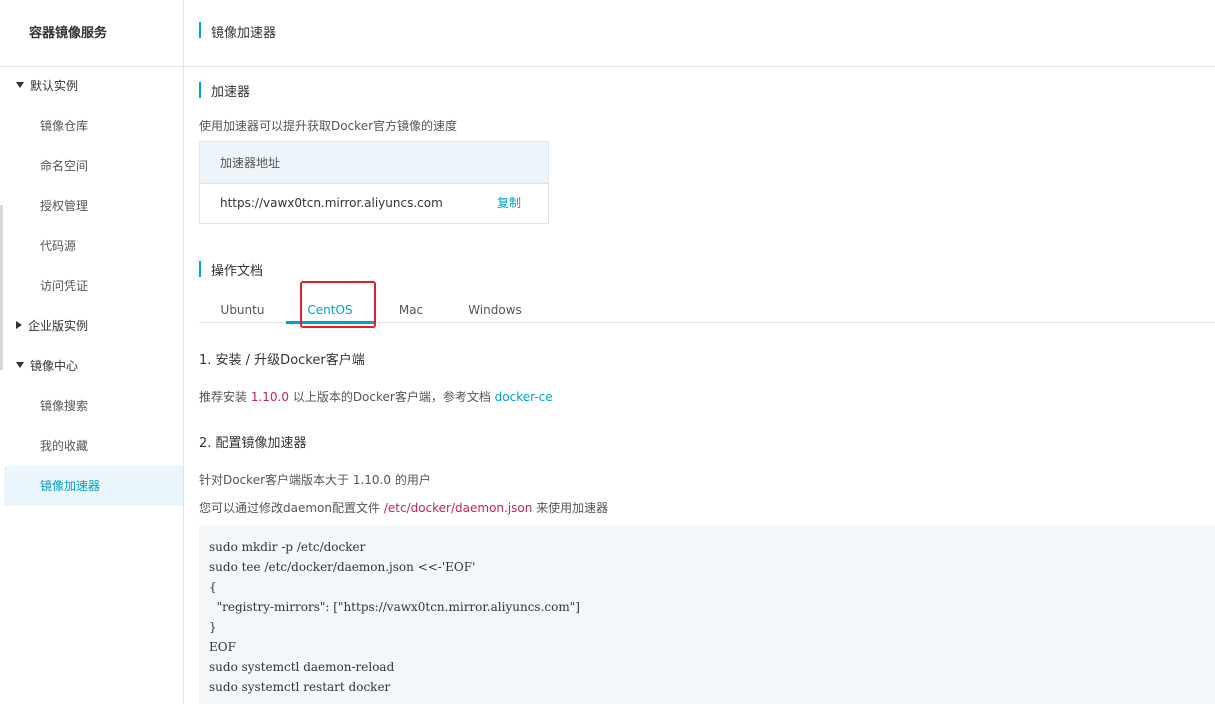  I want to click on page-title: 镜像加速器, so click(244, 33).